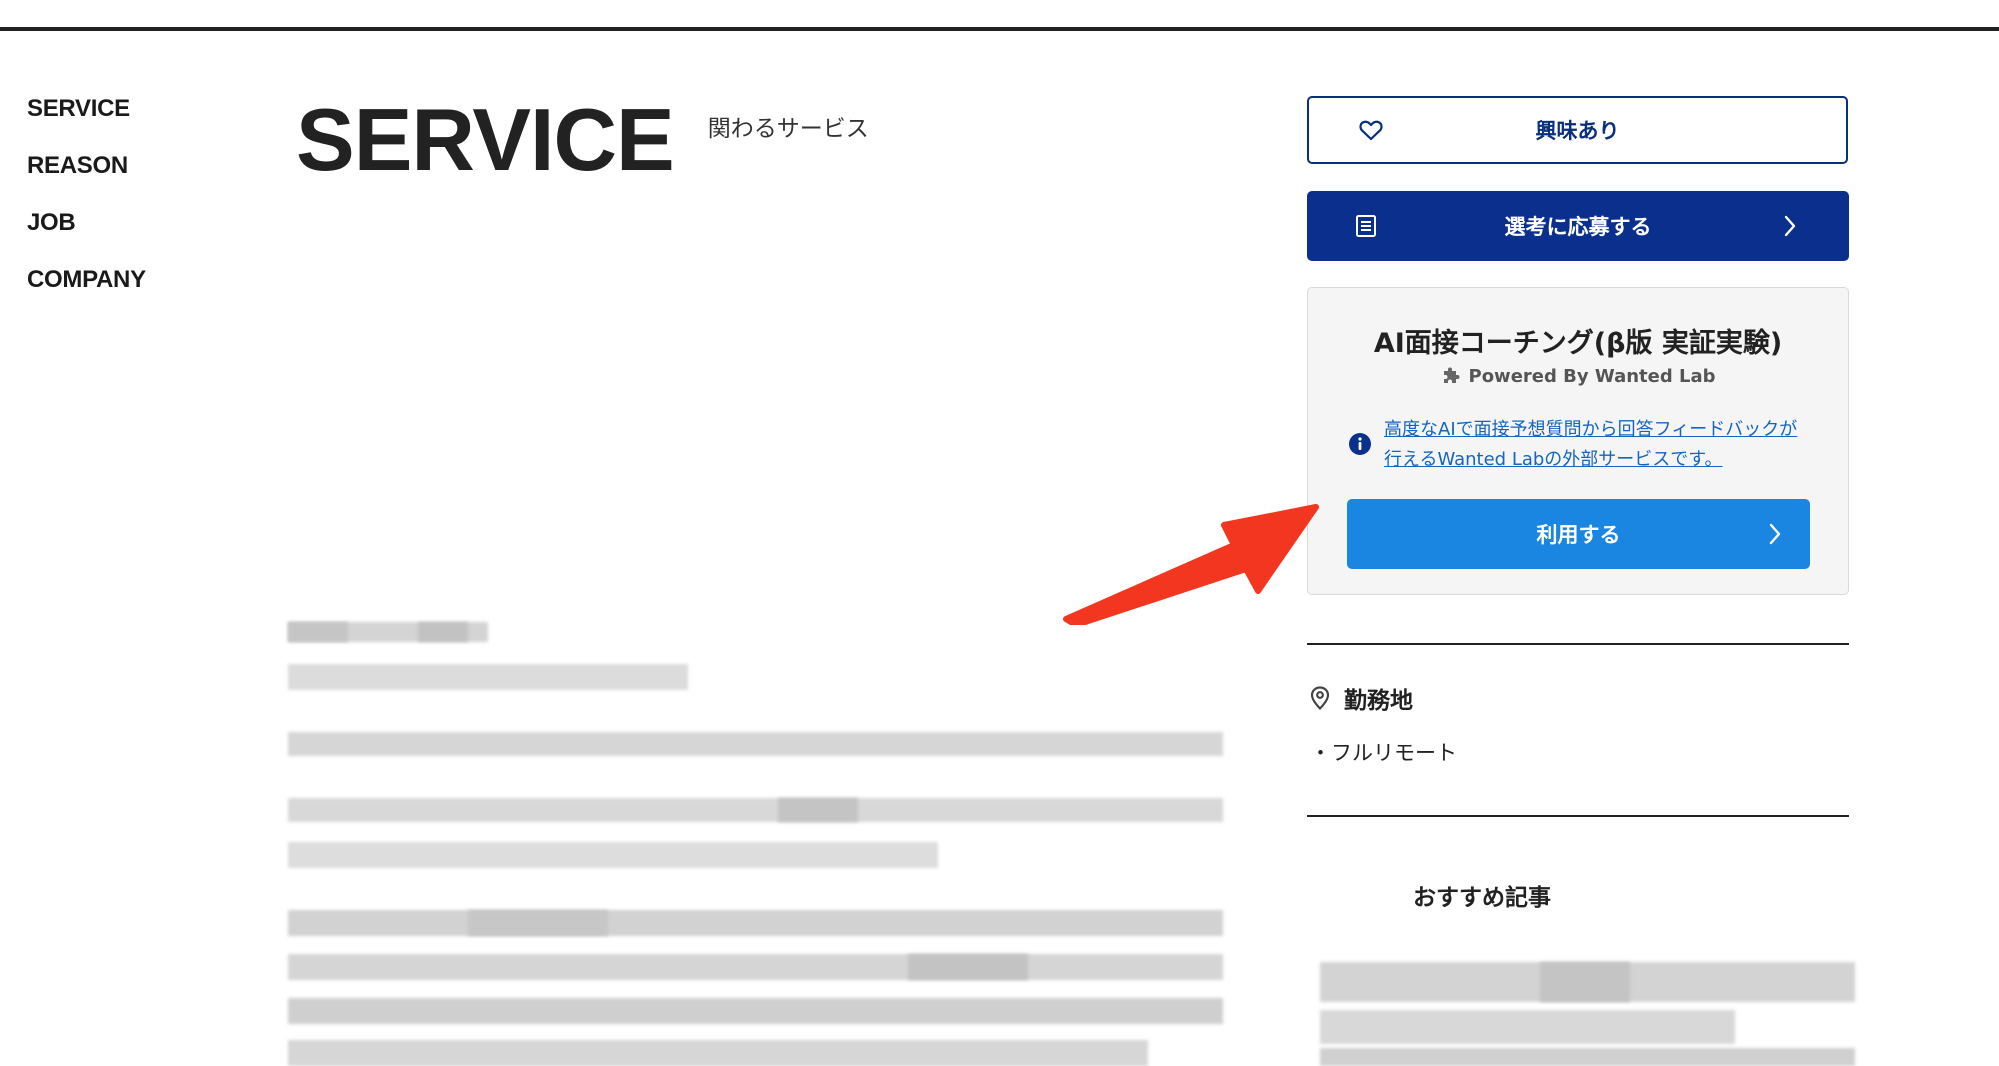 The image size is (1999, 1066). I want to click on section-heading: SERVICE 関わるサービス, so click(582, 140).